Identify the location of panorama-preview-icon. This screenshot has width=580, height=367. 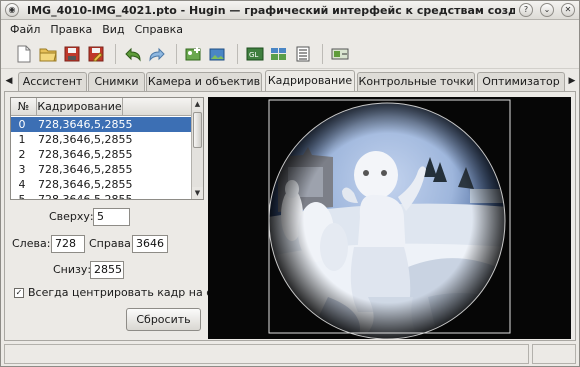
(278, 53).